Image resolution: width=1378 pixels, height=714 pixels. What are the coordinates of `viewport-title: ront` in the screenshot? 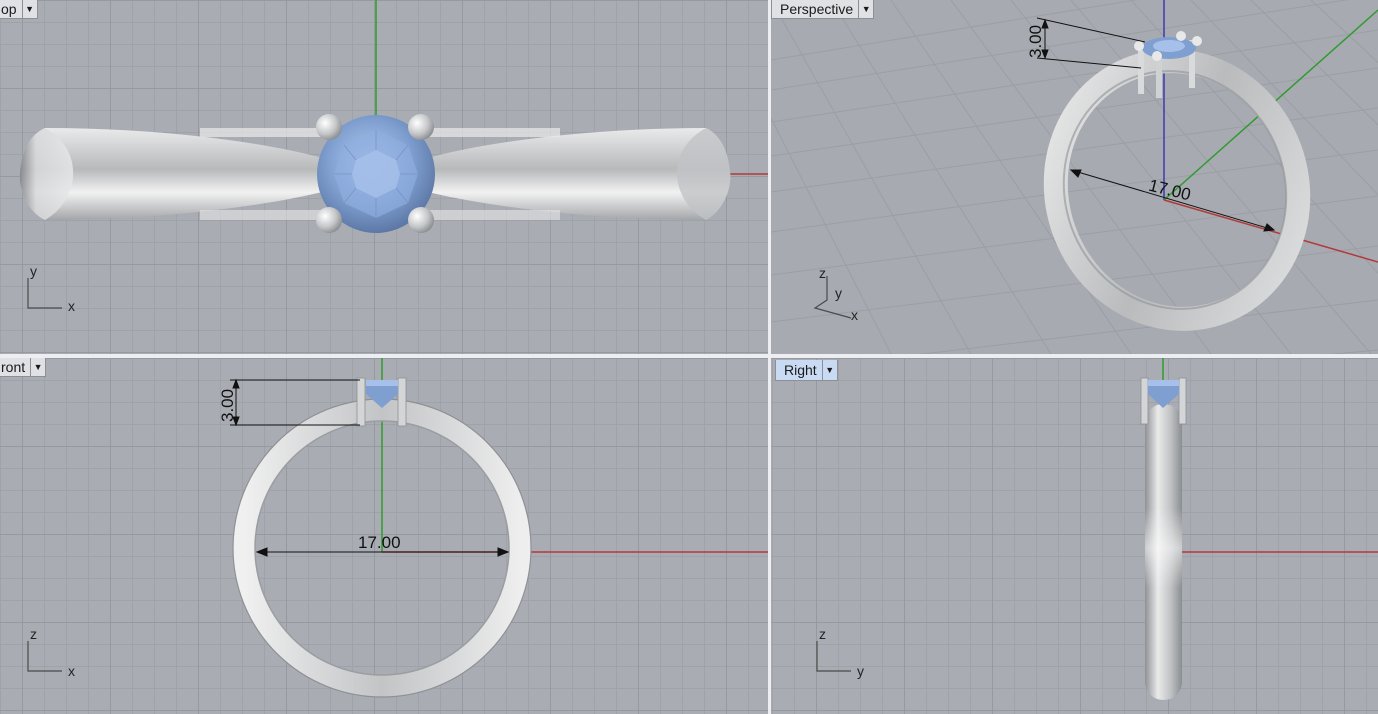 It's located at (13, 367).